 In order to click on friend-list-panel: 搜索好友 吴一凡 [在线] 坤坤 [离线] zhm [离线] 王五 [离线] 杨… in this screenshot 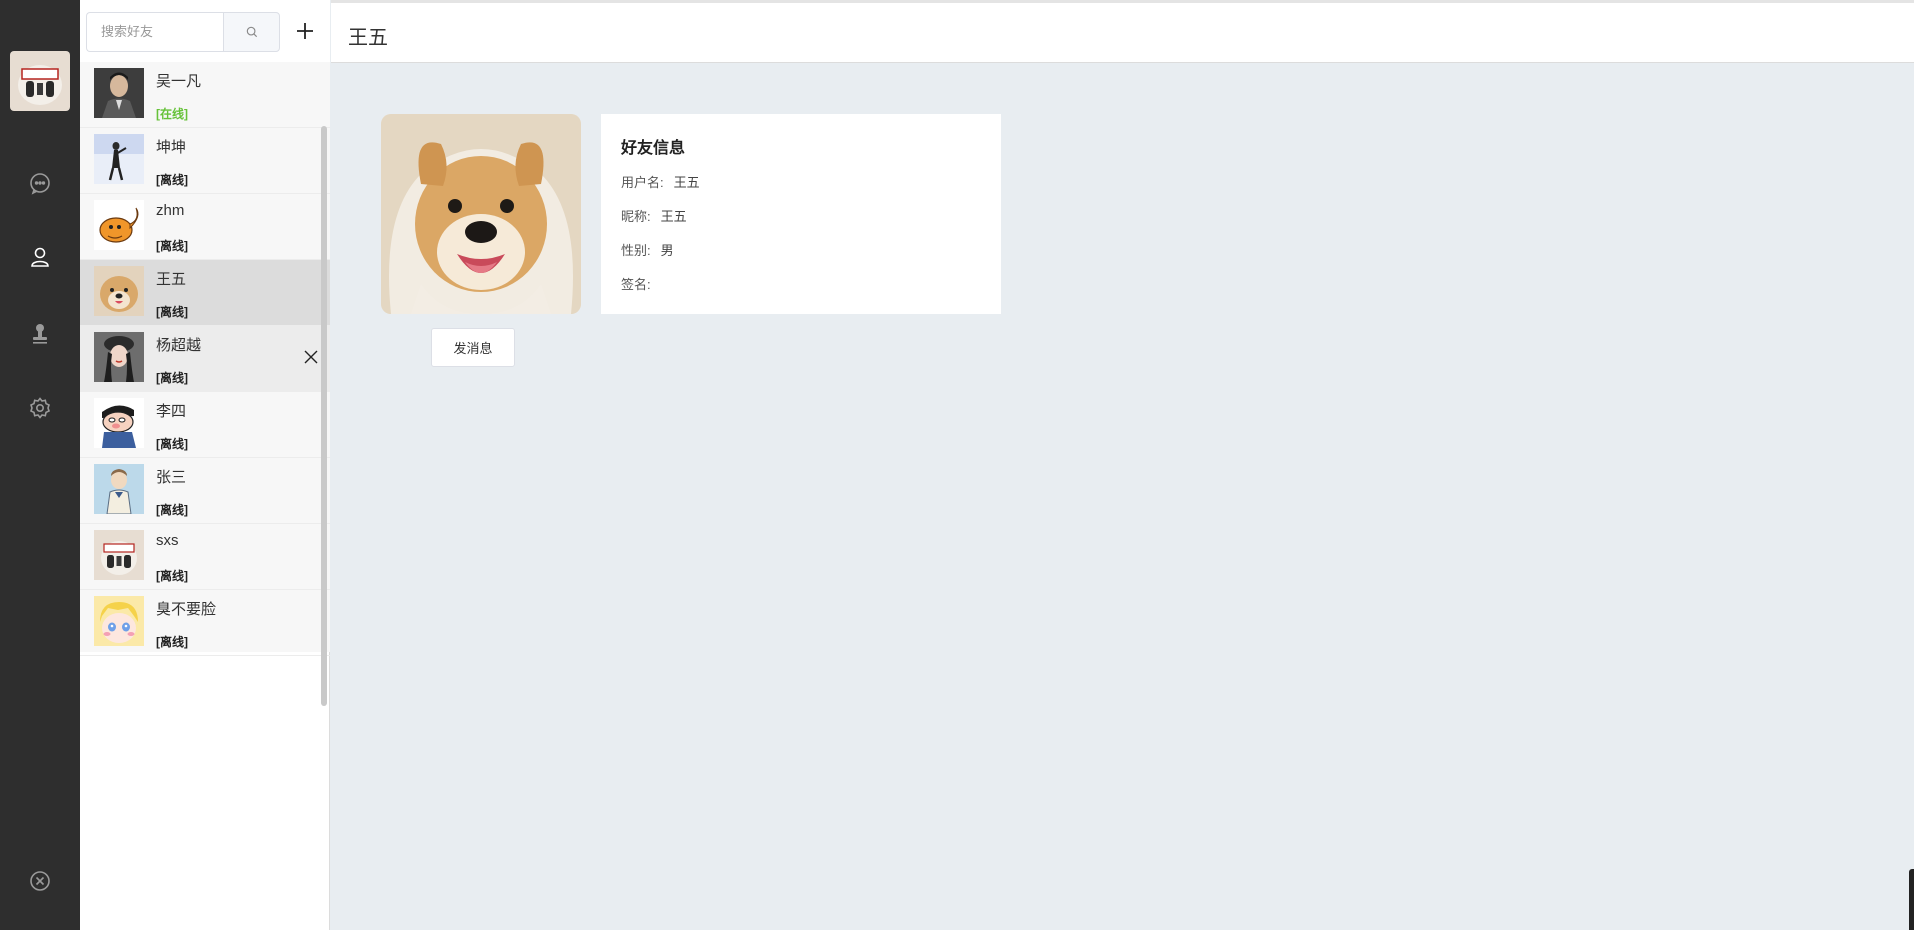, I will do `click(205, 465)`.